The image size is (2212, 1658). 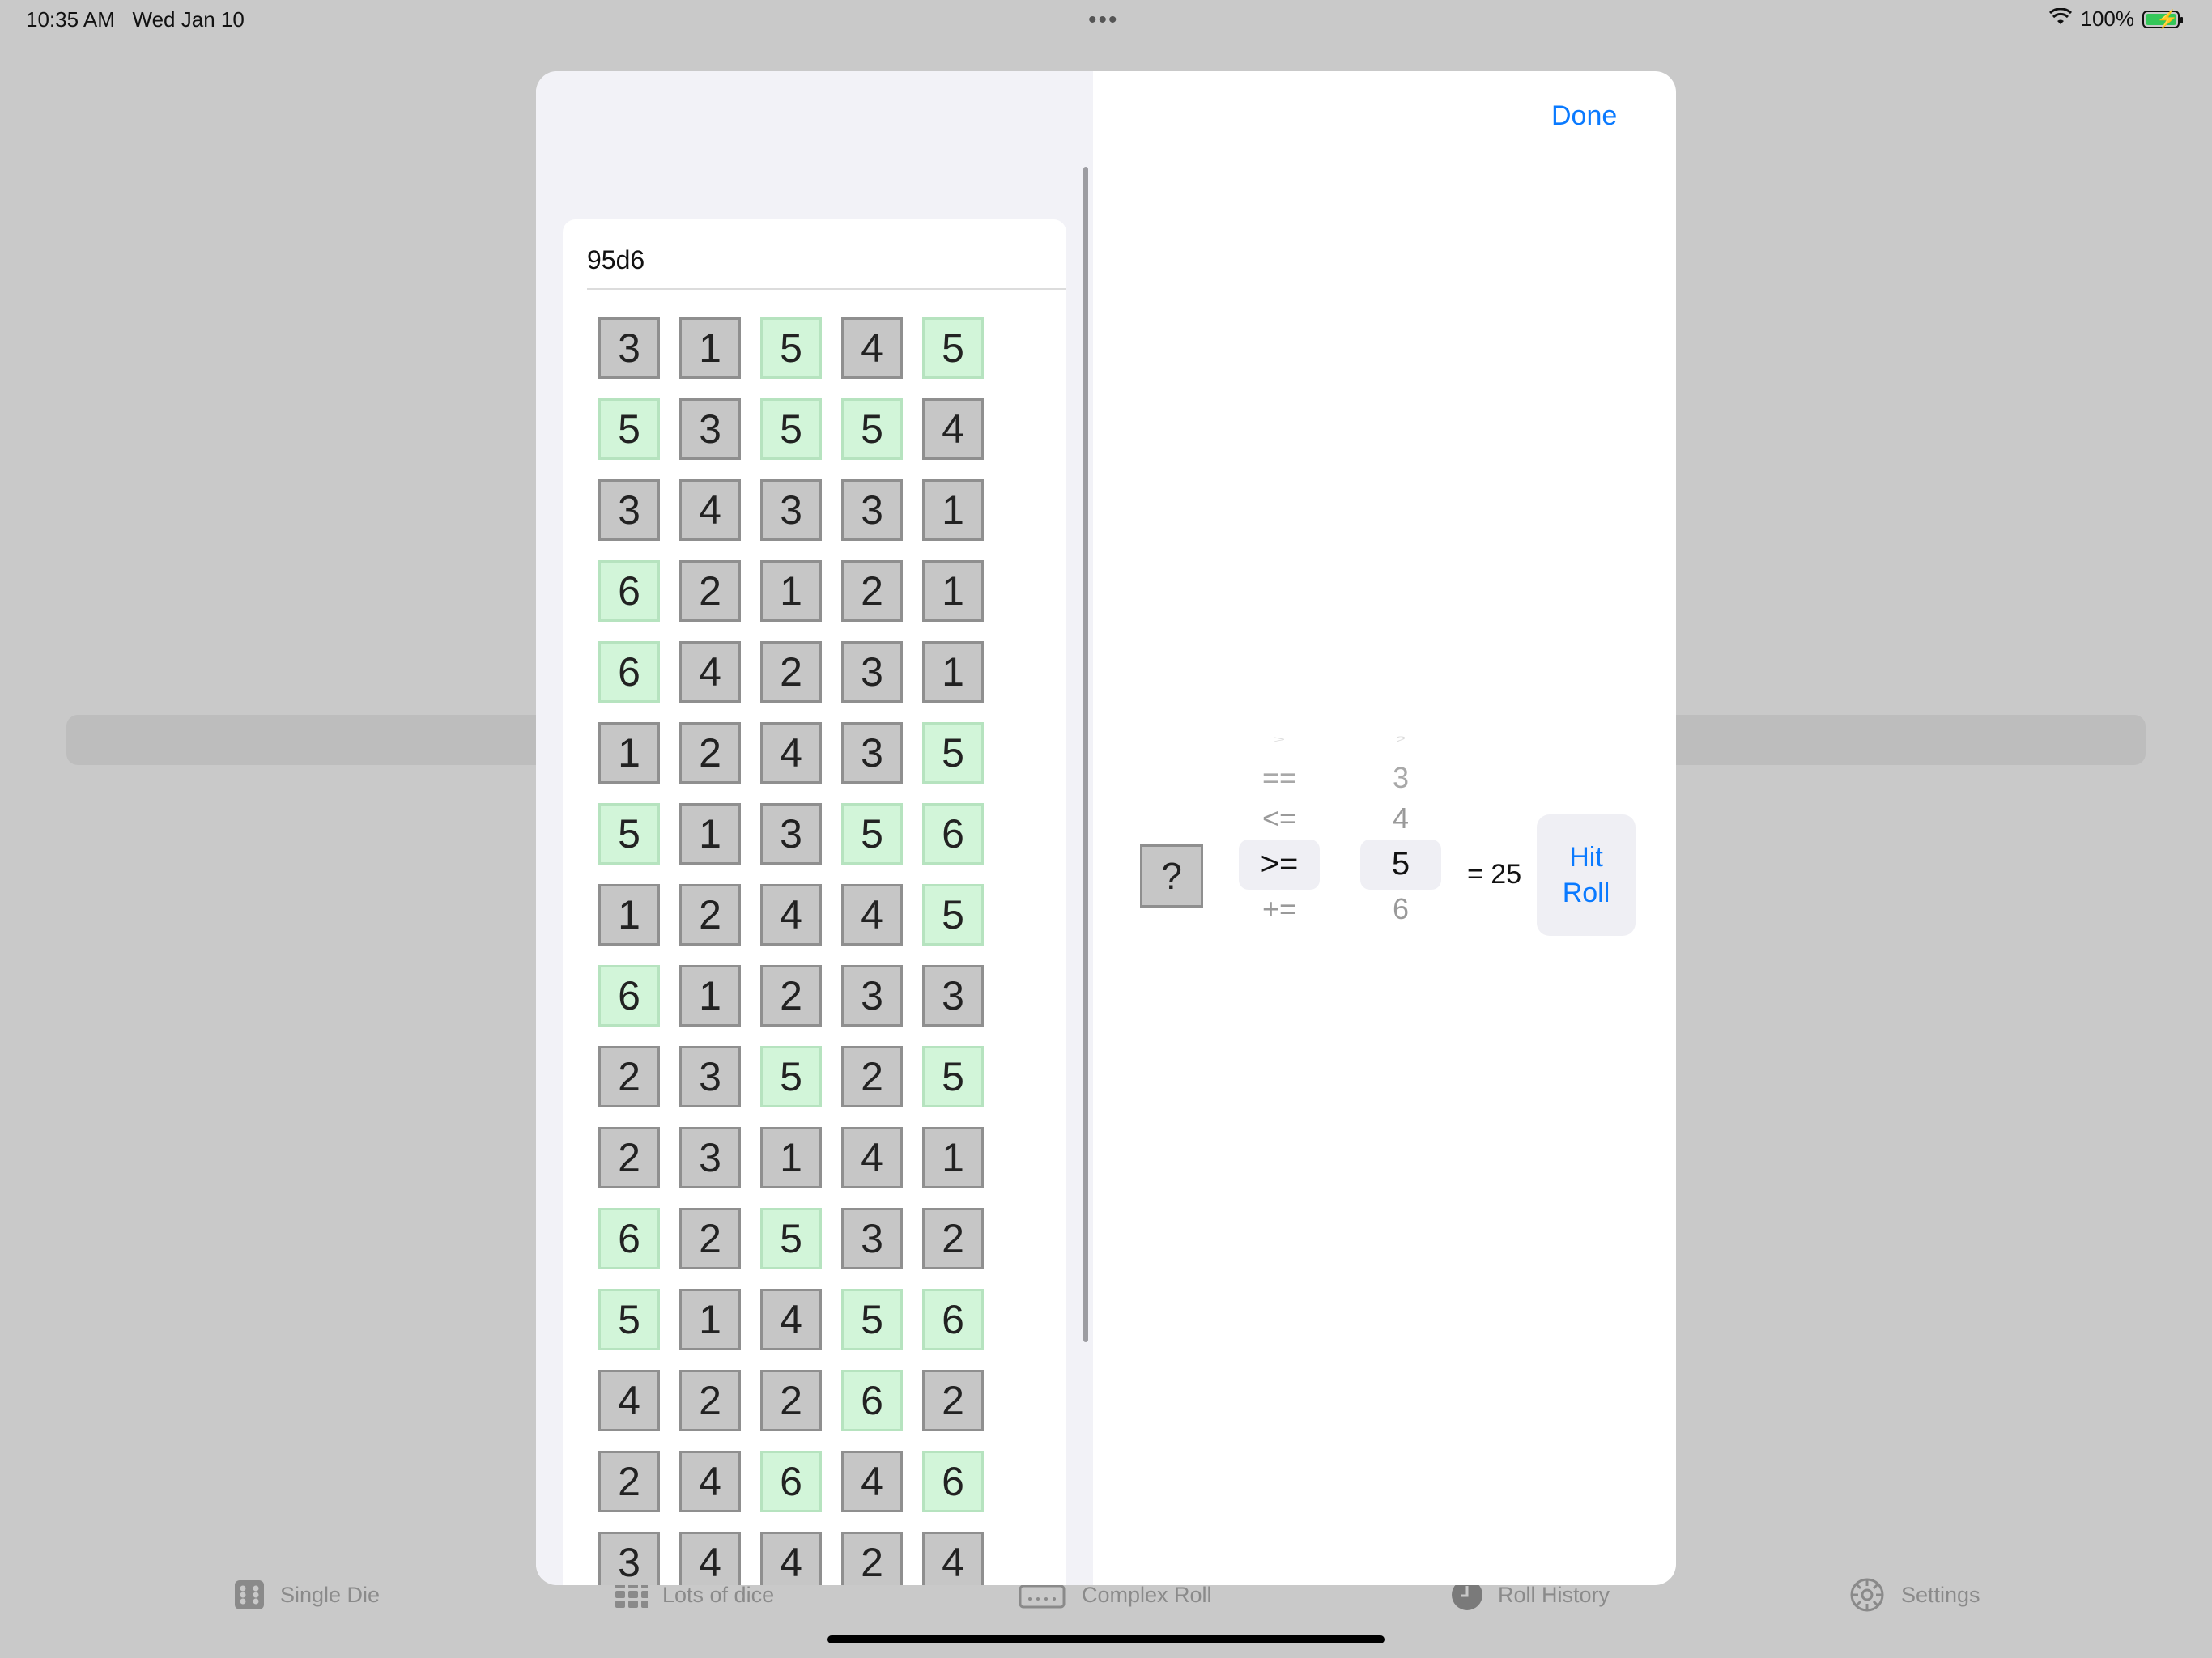 I want to click on value-option: 6, so click(x=1401, y=909).